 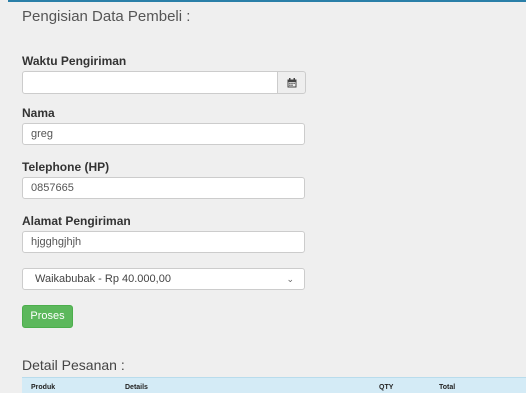 What do you see at coordinates (76, 221) in the screenshot?
I see `alamat-label: Alamat Pengiriman` at bounding box center [76, 221].